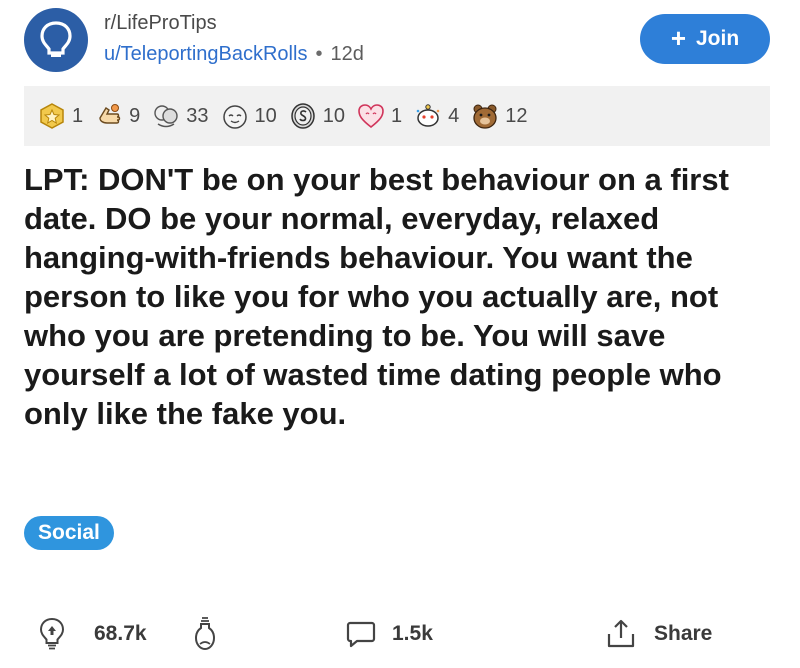  Describe the element at coordinates (718, 38) in the screenshot. I see `join-label: Join` at that location.